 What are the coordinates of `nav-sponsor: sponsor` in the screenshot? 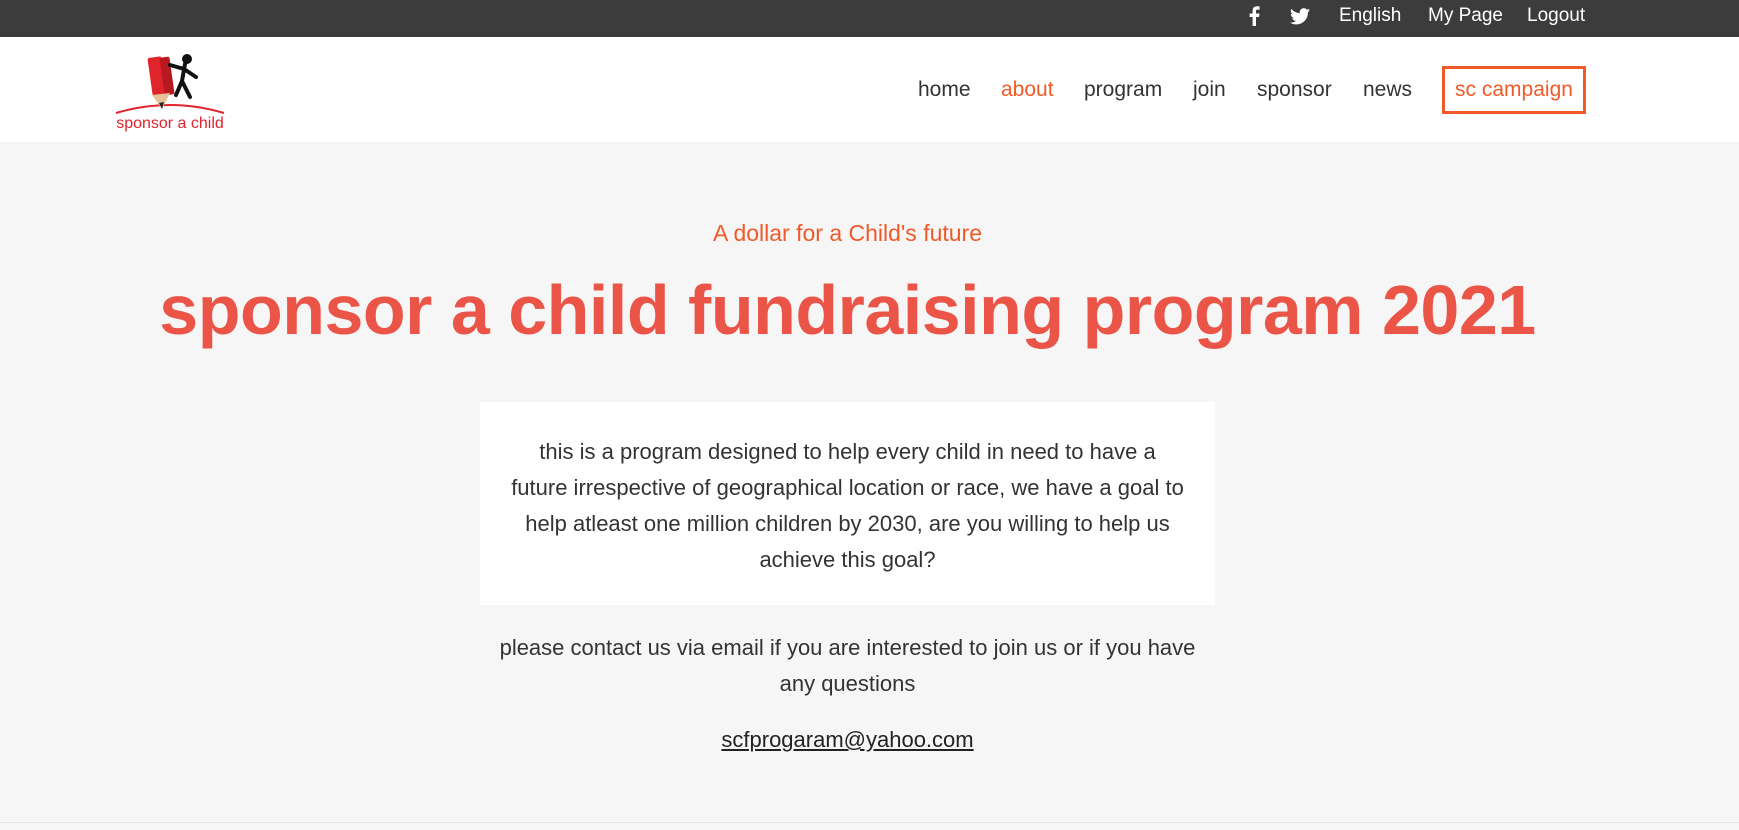 It's located at (1294, 90).